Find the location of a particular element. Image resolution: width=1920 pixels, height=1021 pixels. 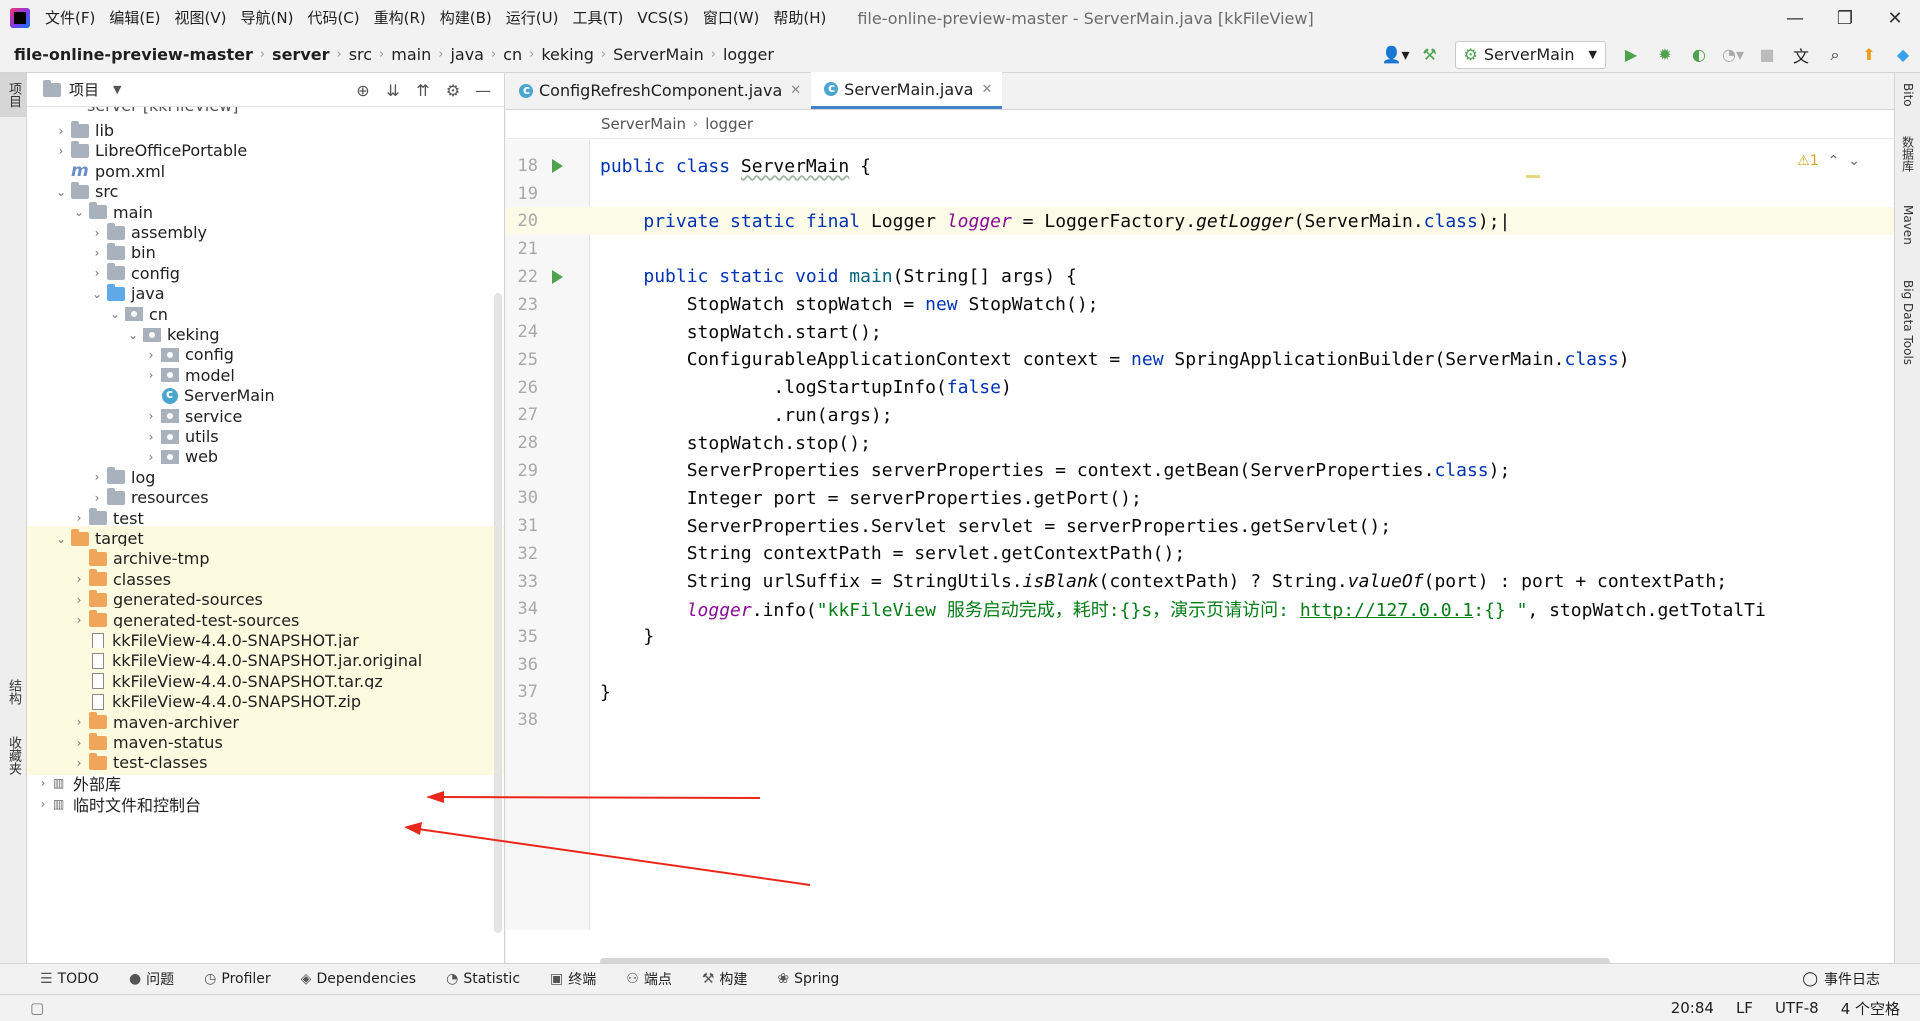

run-icon: ▶ is located at coordinates (1631, 55).